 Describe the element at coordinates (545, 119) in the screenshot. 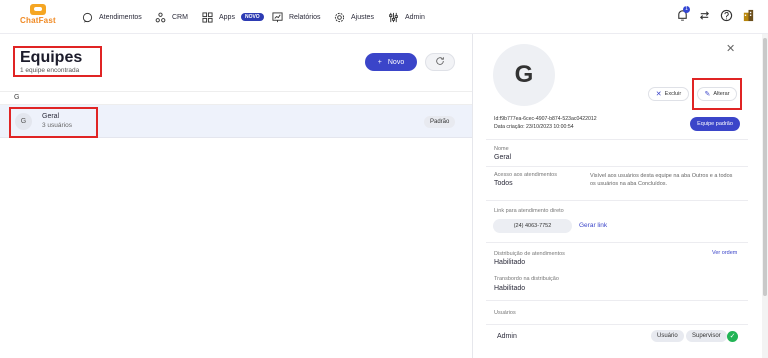

I see `team-id: Id:f9b777ea-6cec-4907-b874-523ac0422012` at that location.